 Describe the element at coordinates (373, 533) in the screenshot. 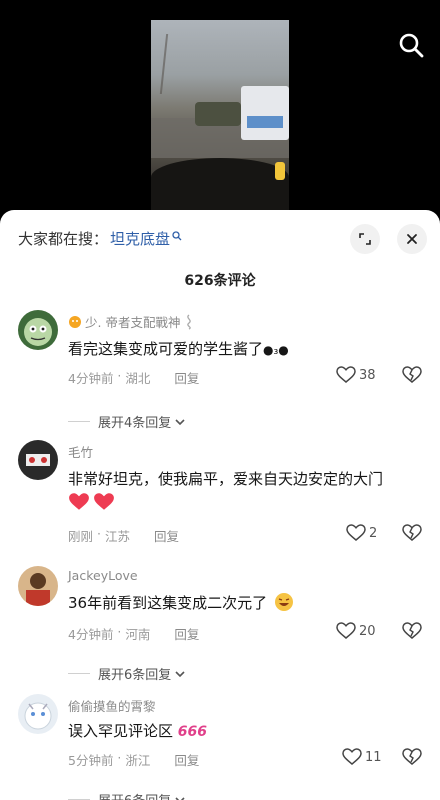

I see `like-count: 2` at that location.